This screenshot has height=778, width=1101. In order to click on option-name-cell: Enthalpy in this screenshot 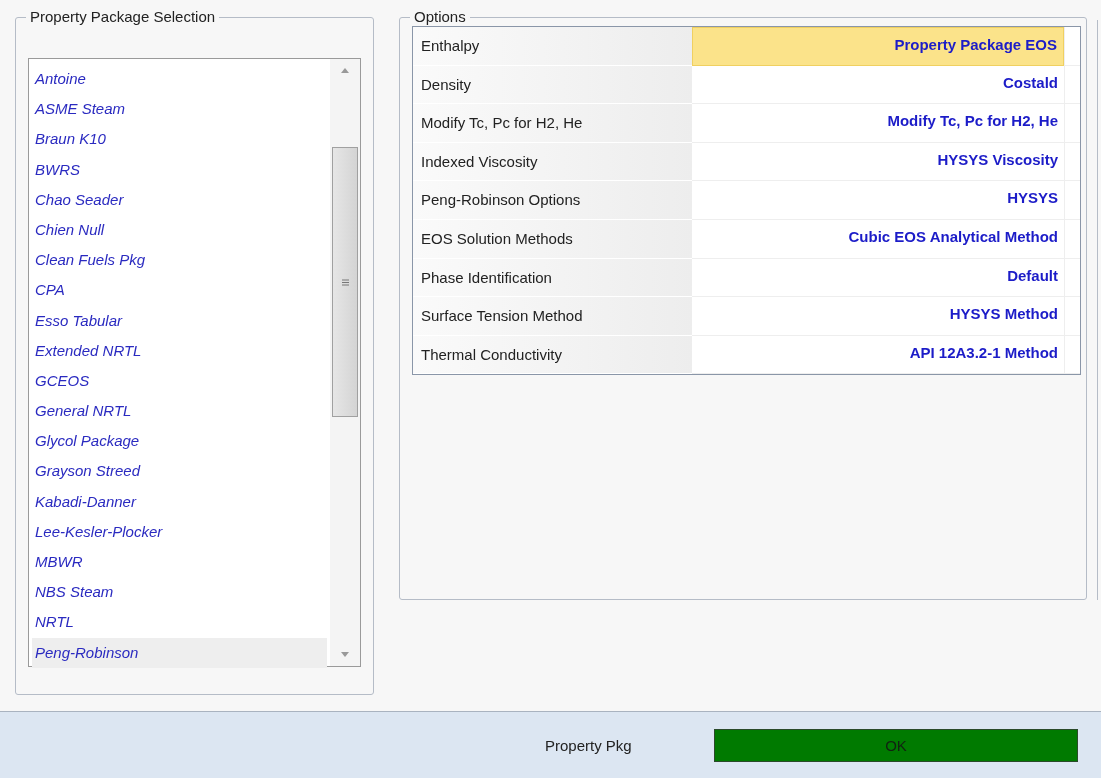, I will do `click(552, 46)`.